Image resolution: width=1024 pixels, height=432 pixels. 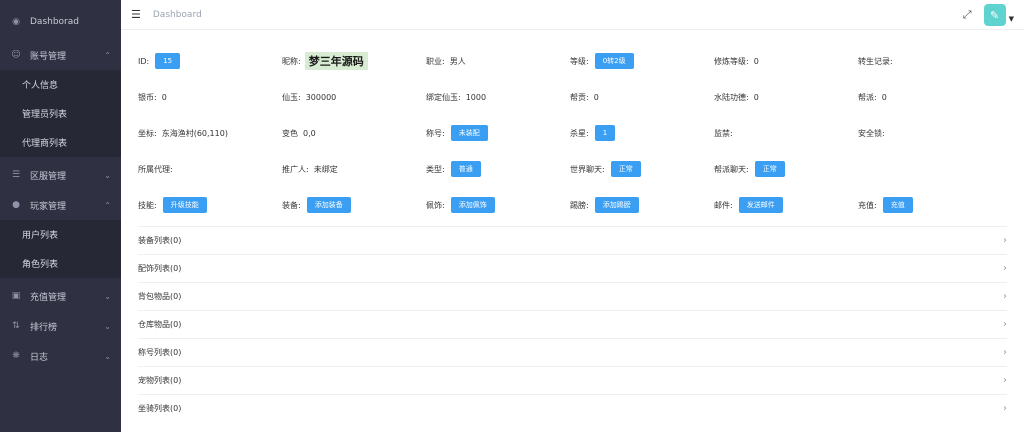 I want to click on caret-down-icon: ▼, so click(x=1011, y=19).